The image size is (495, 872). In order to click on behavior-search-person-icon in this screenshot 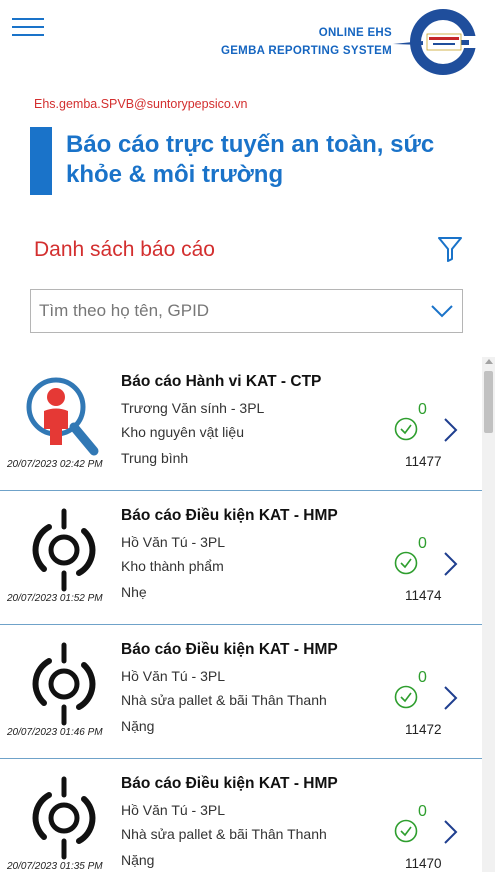, I will do `click(62, 416)`.